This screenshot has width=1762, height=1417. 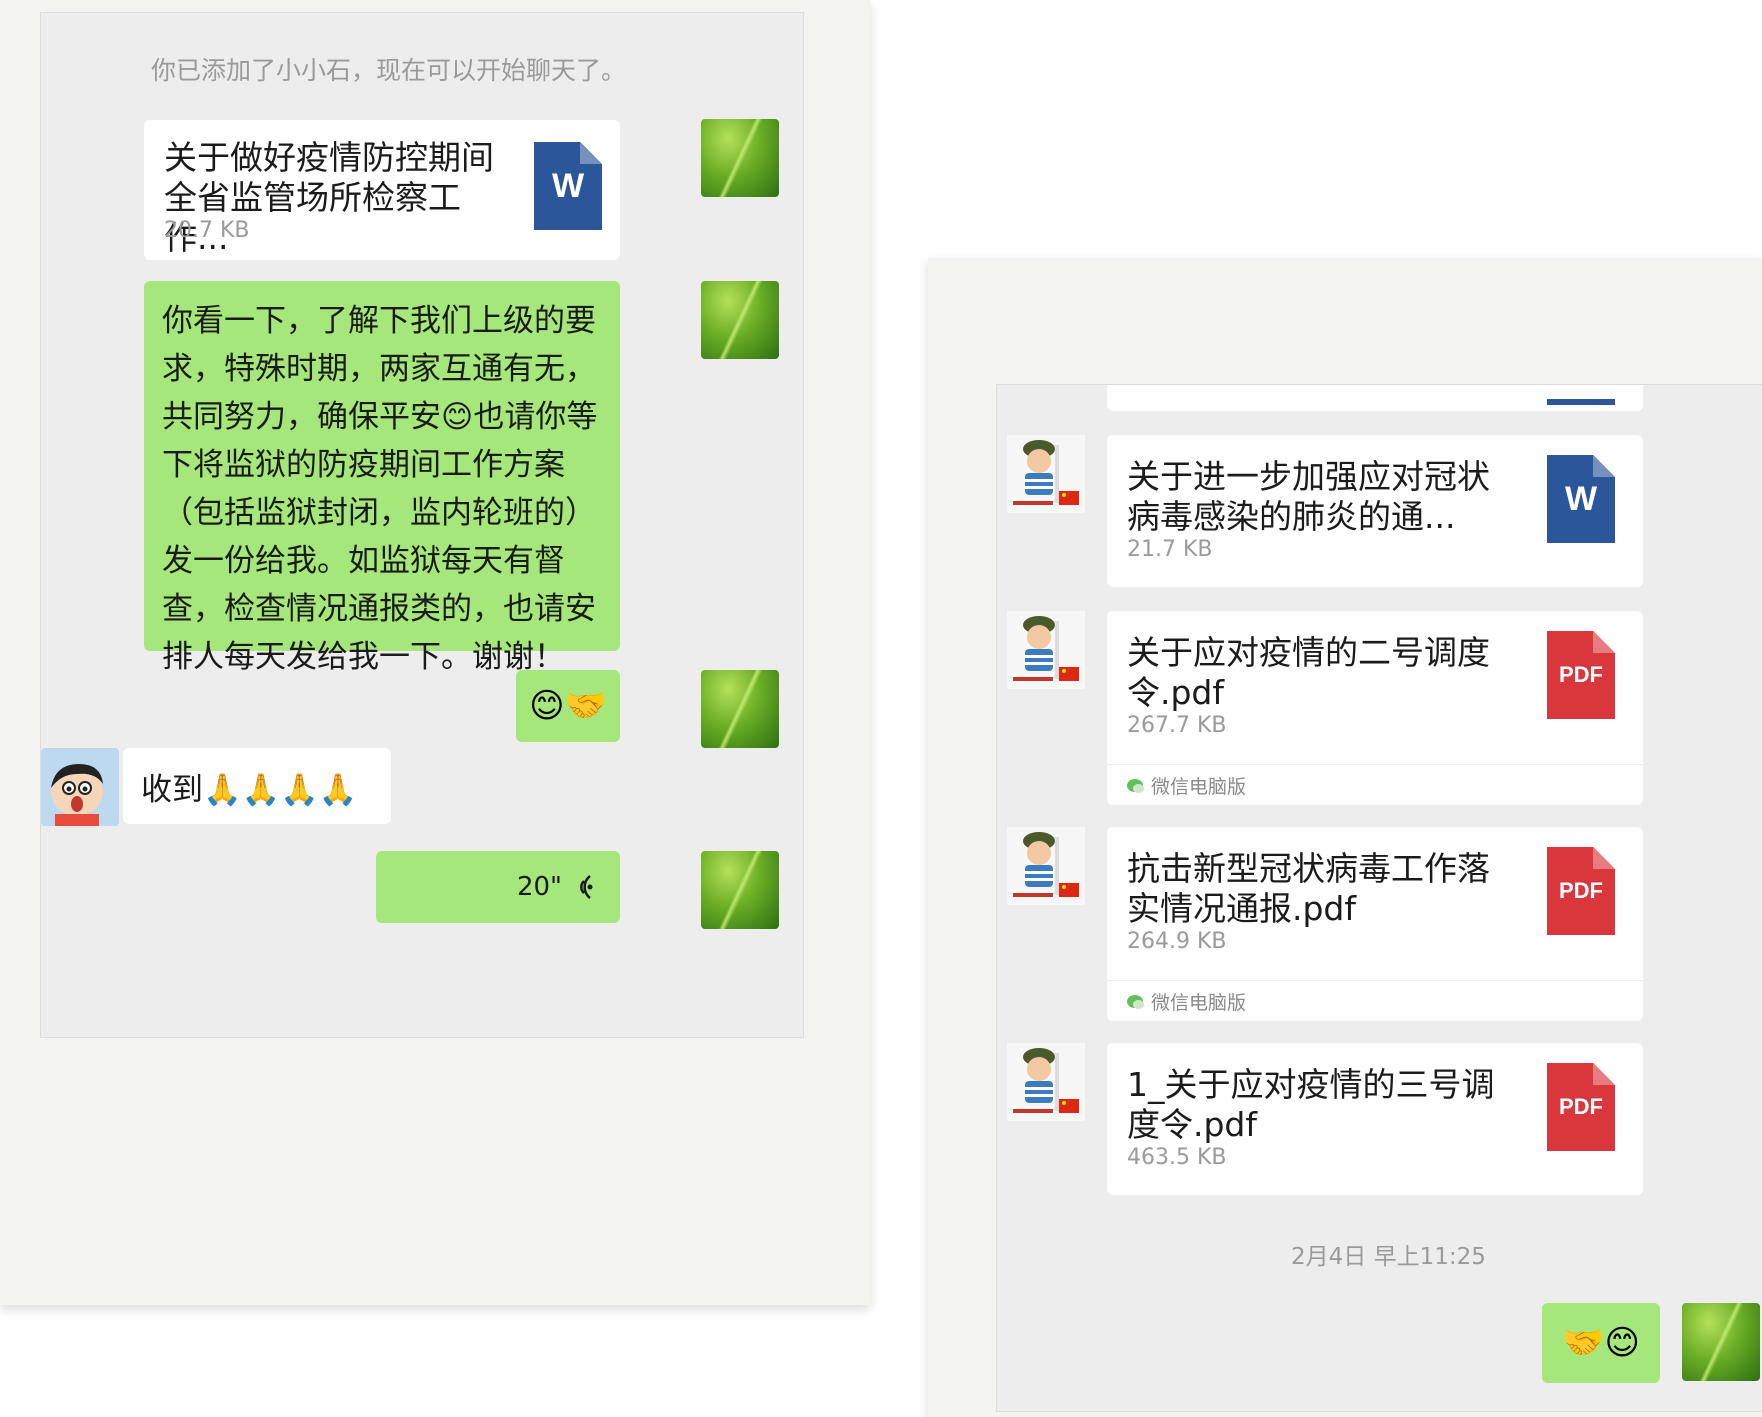 I want to click on reply-text: 收到🙏🙏🙏🙏, so click(x=249, y=789).